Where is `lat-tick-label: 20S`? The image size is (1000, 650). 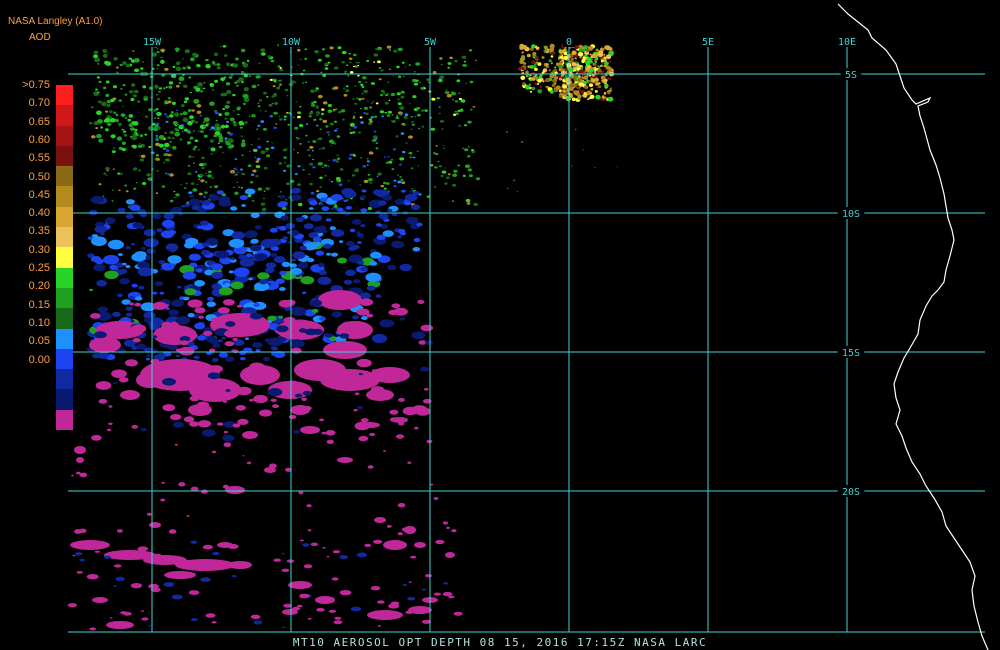 lat-tick-label: 20S is located at coordinates (851, 492).